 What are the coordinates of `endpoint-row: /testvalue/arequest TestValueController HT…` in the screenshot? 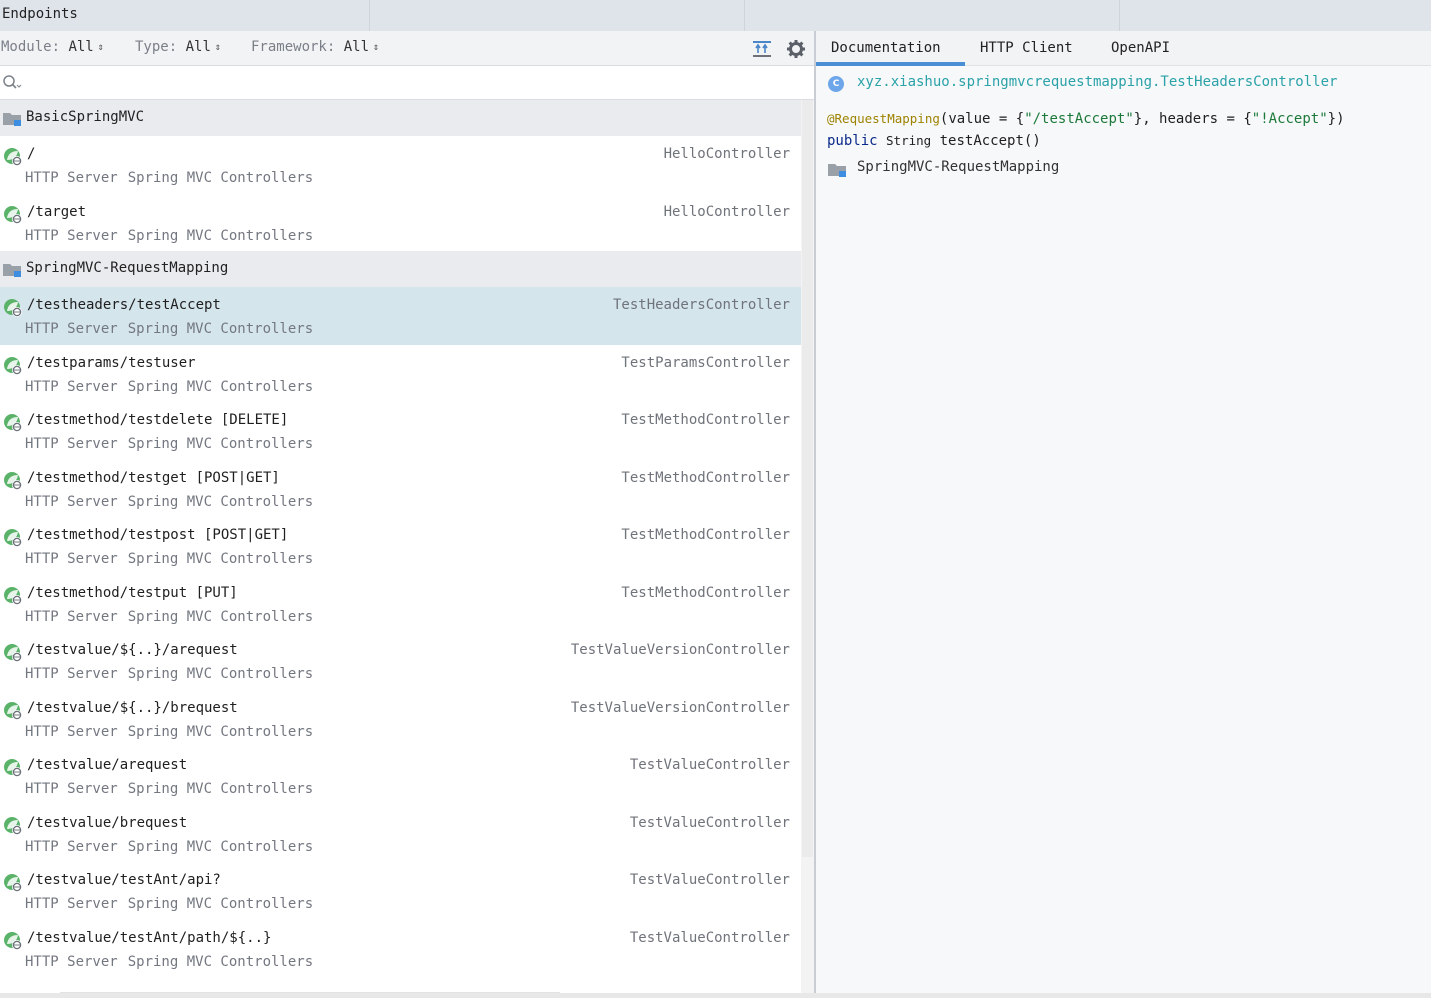 It's located at (400, 776).